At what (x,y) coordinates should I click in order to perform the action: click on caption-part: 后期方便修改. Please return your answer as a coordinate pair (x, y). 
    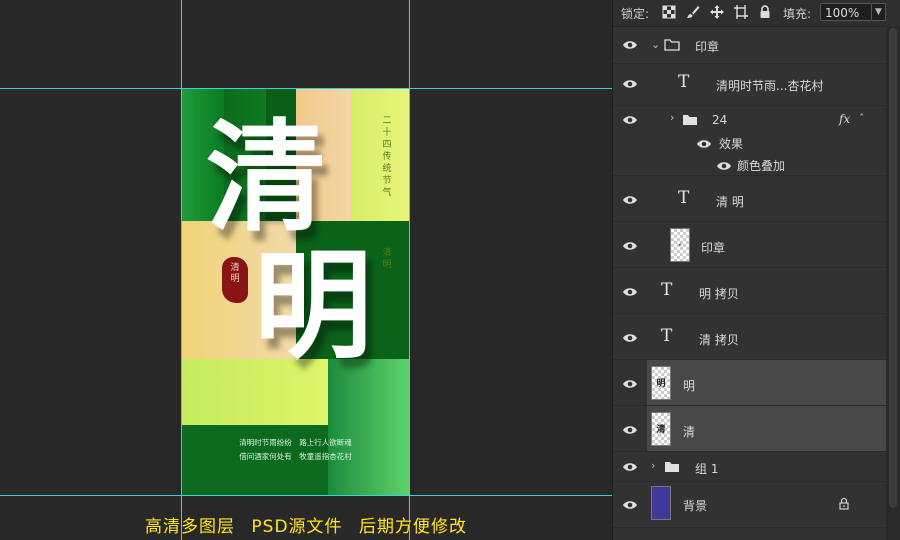
    Looking at the image, I should click on (412, 527).